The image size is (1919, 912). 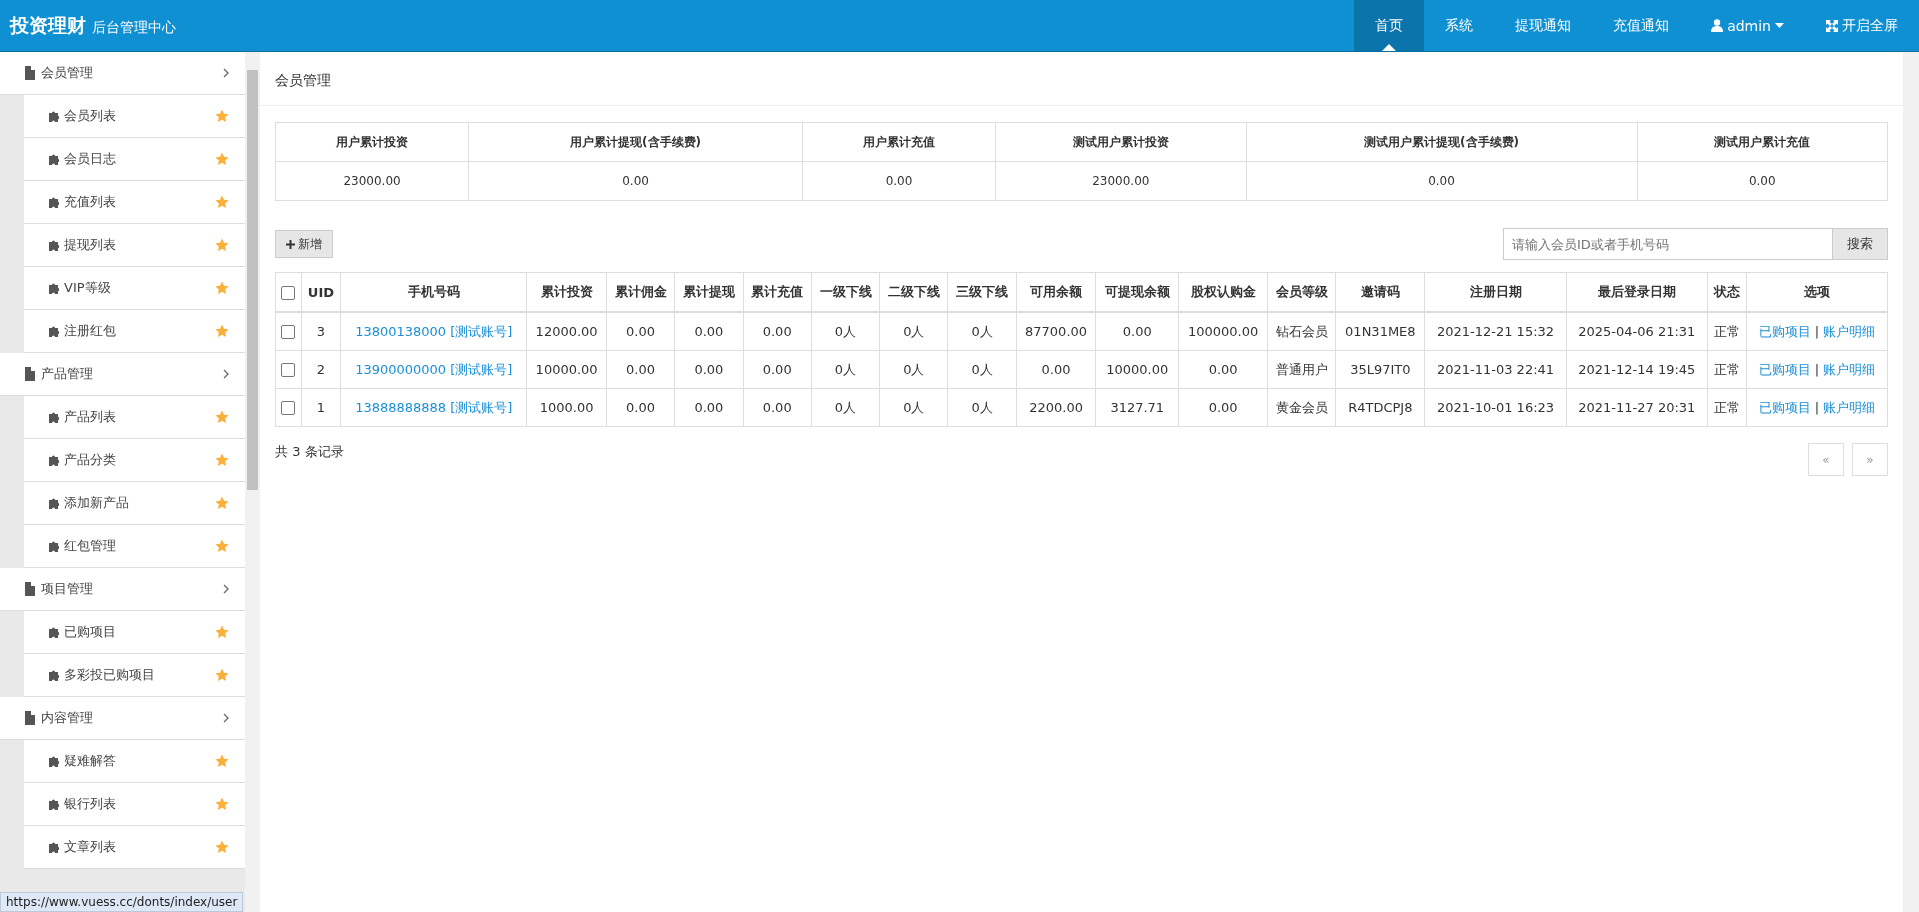 I want to click on nav-tab: 充值通知, so click(x=1641, y=25).